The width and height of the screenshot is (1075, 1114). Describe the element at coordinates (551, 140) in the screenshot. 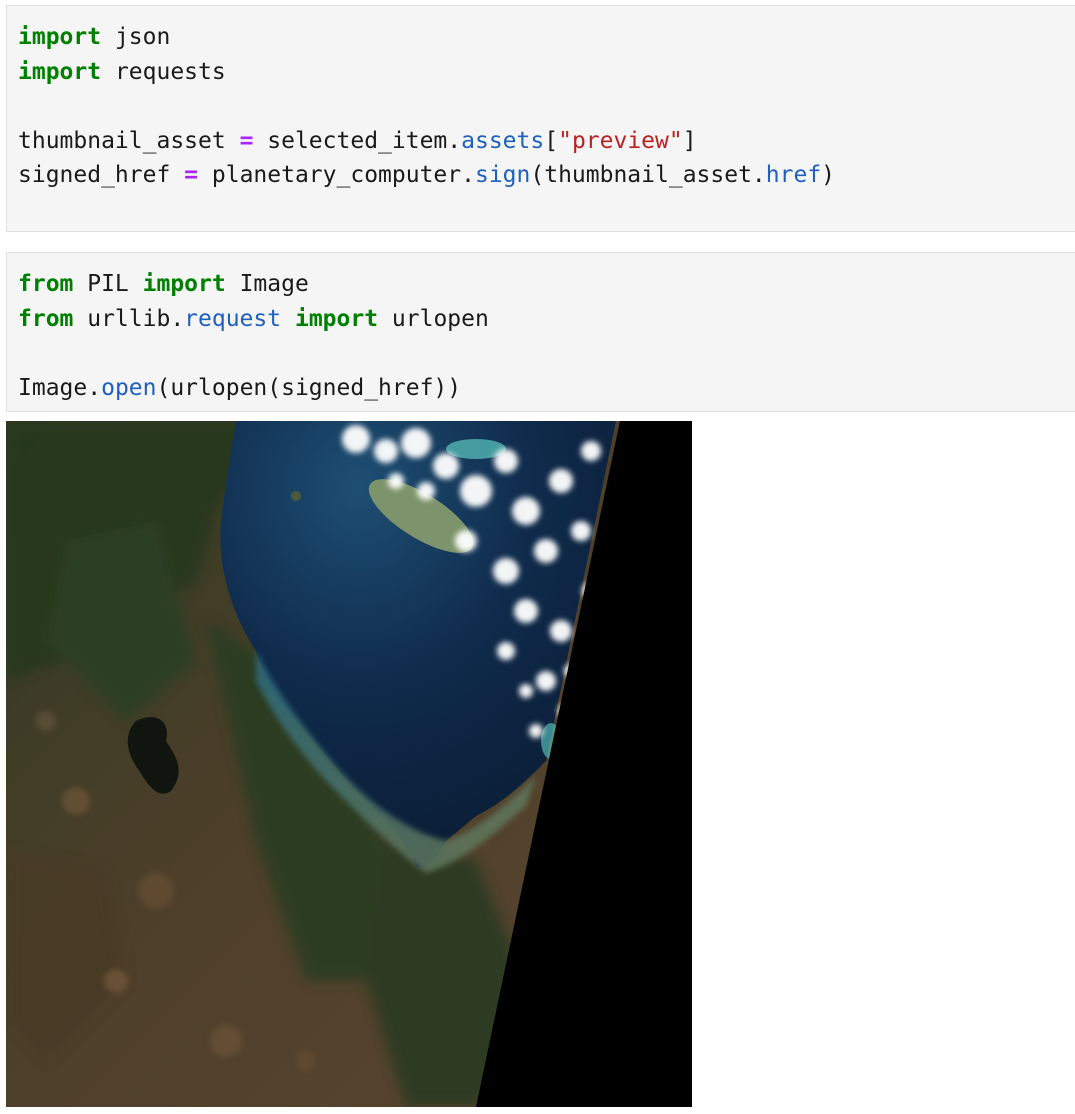

I see `code-token: [` at that location.